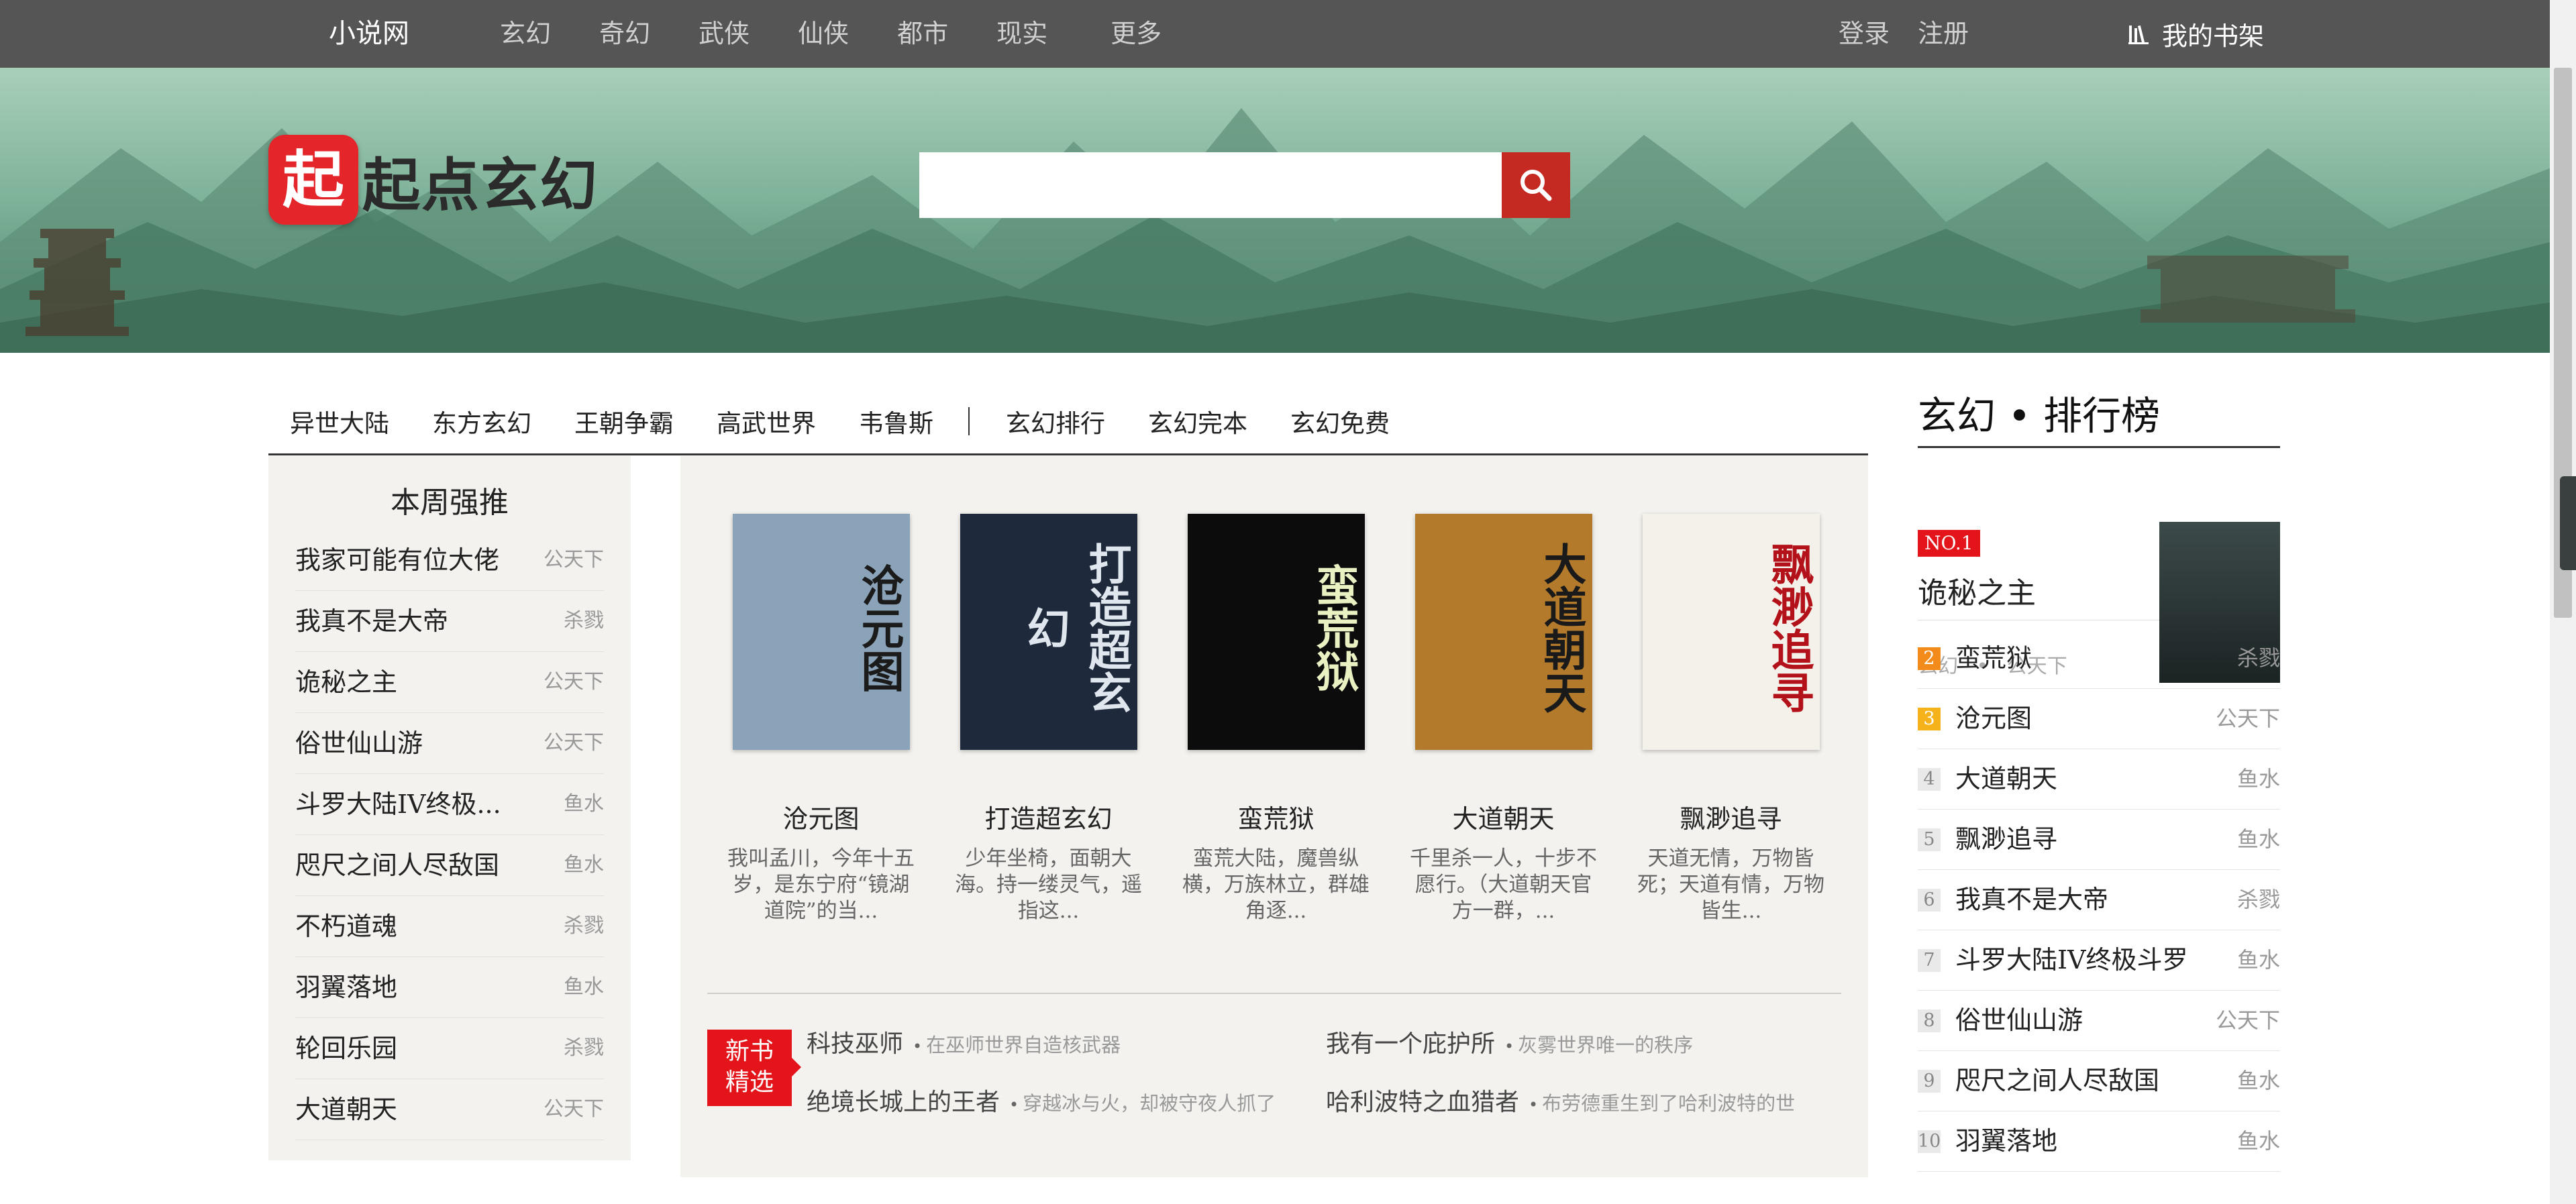 The image size is (2576, 1204). I want to click on book-title-link: 斗罗大陆IV终极斗罗, so click(2096, 960).